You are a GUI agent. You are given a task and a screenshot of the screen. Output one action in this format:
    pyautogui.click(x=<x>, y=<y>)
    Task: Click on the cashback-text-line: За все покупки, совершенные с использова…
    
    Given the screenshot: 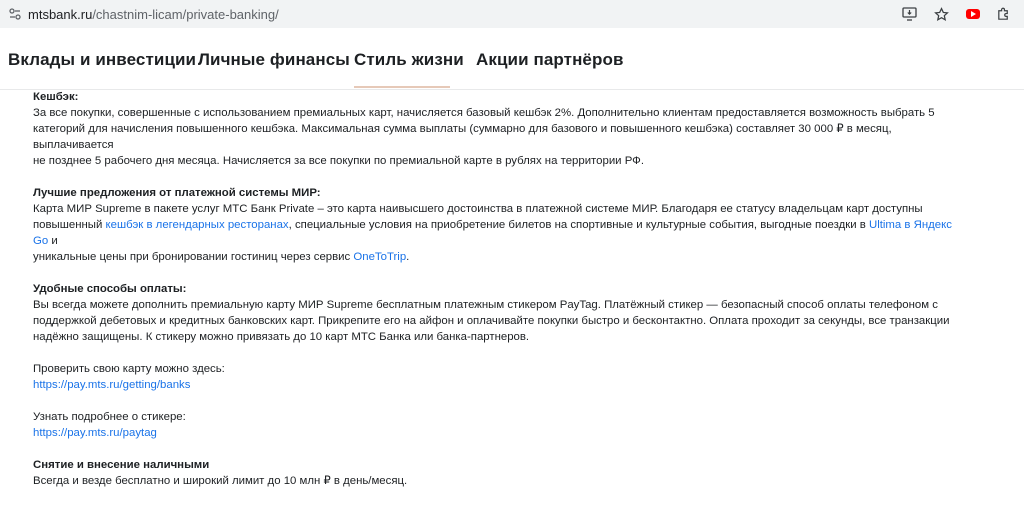 What is the action you would take?
    pyautogui.click(x=484, y=113)
    